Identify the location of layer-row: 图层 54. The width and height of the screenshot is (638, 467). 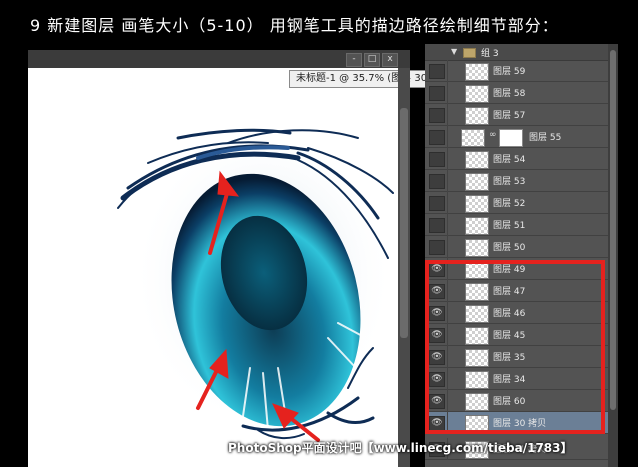
(516, 159).